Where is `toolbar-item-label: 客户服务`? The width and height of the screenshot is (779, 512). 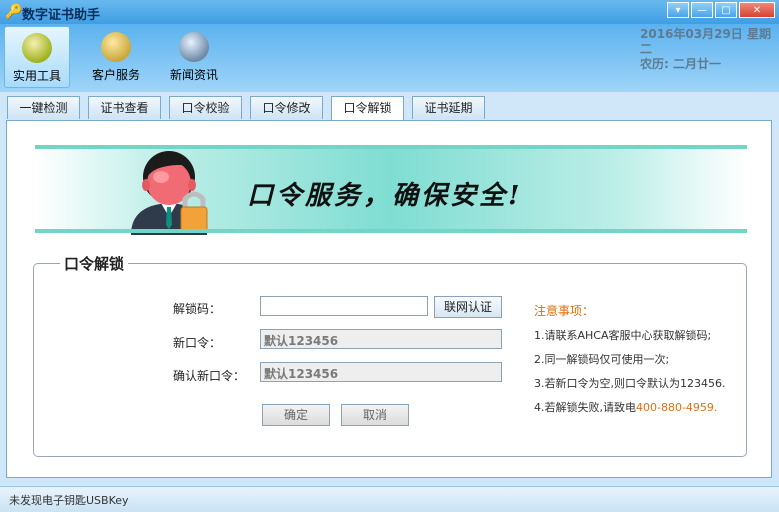 toolbar-item-label: 客户服务 is located at coordinates (115, 75).